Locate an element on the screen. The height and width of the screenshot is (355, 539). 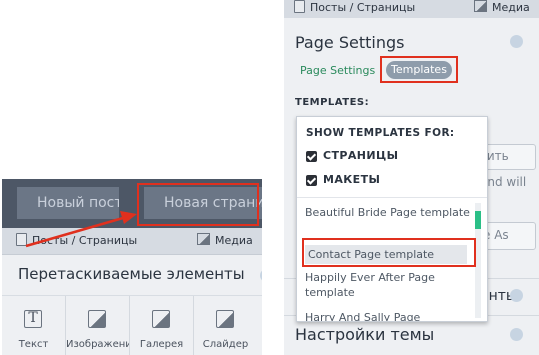
pages-checkbox is located at coordinates (311, 156).